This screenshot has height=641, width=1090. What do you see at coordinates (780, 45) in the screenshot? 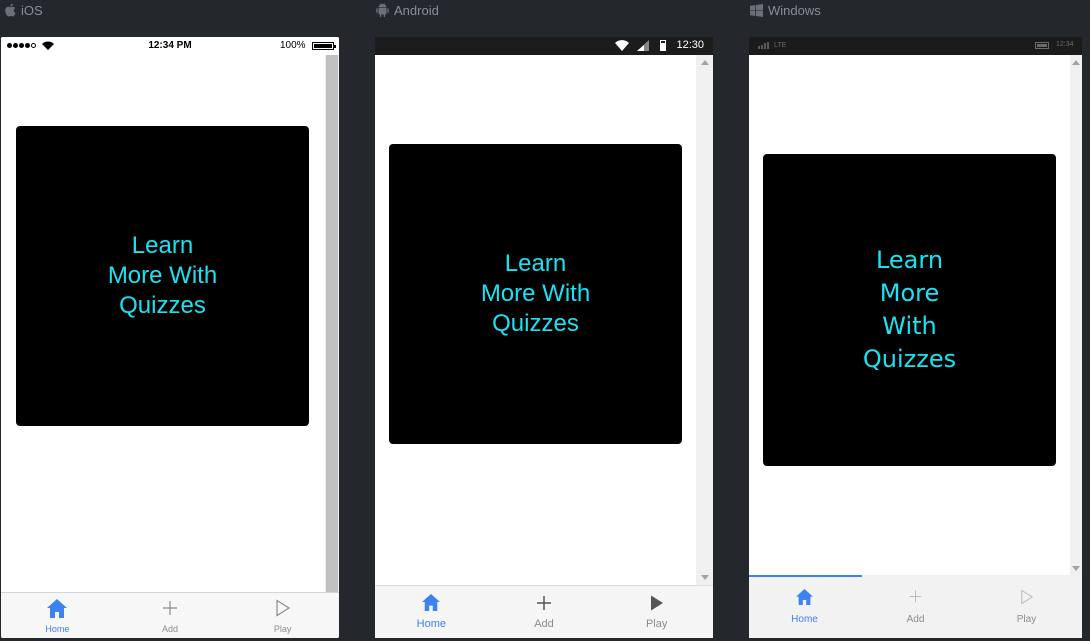
I see `network-type: LTE` at bounding box center [780, 45].